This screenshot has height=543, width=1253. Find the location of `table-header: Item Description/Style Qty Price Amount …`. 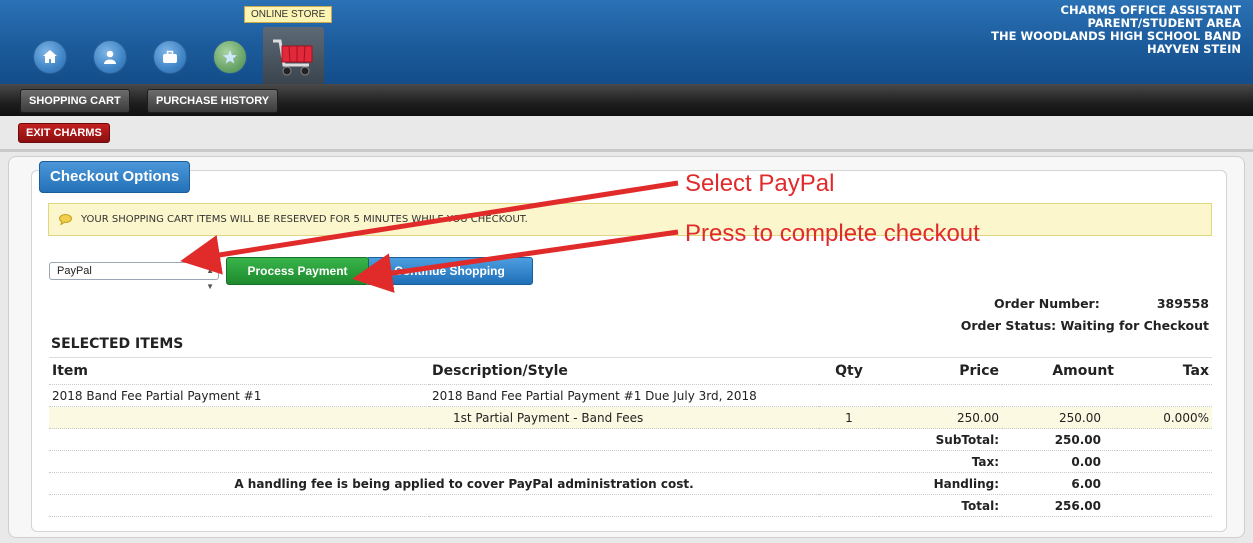

table-header: Item Description/Style Qty Price Amount … is located at coordinates (630, 371).